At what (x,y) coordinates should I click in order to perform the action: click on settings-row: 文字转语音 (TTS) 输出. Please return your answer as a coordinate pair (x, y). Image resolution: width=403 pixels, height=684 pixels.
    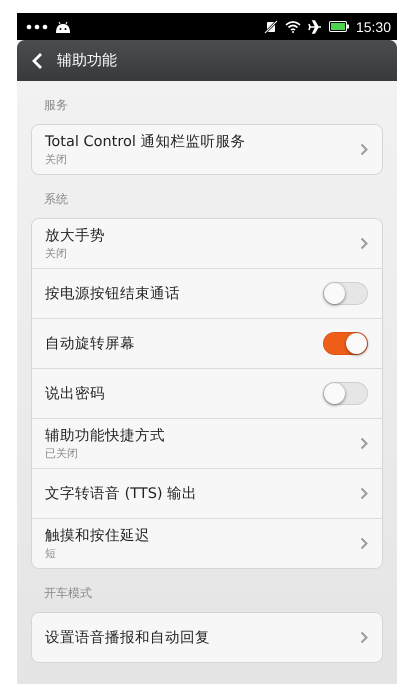
    Looking at the image, I should click on (207, 493).